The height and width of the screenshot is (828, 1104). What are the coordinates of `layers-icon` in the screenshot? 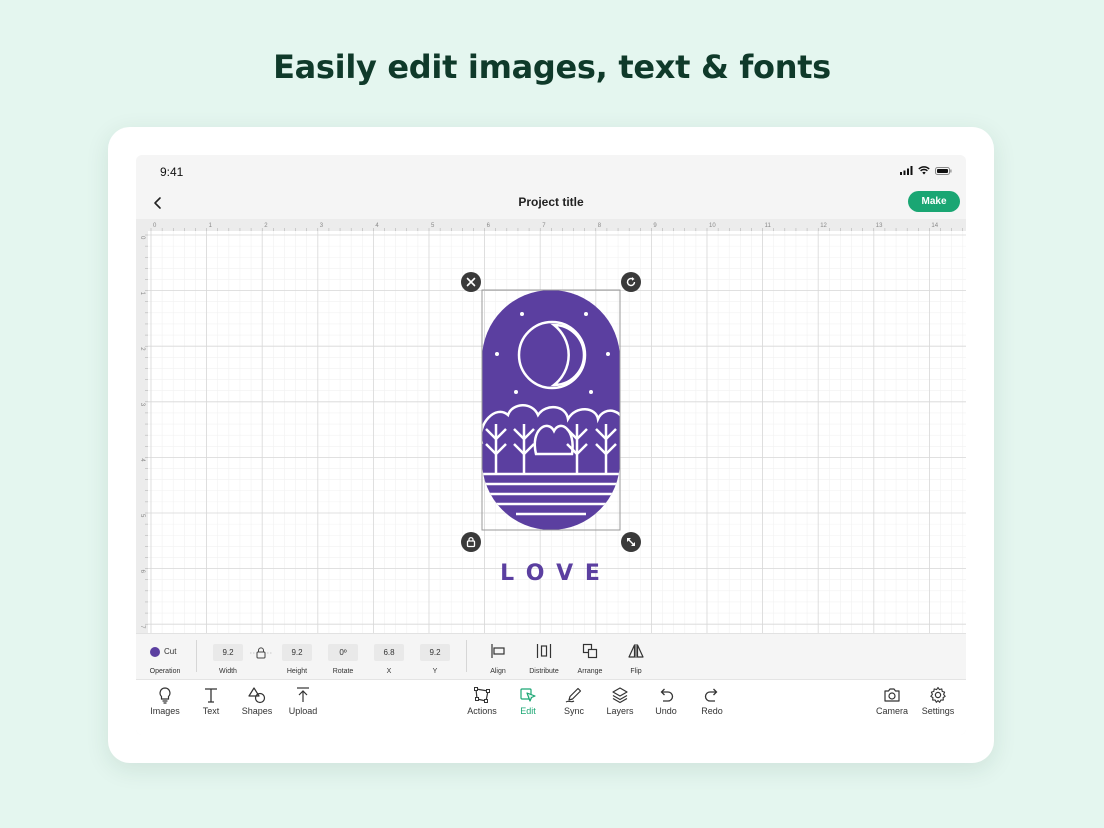 It's located at (620, 695).